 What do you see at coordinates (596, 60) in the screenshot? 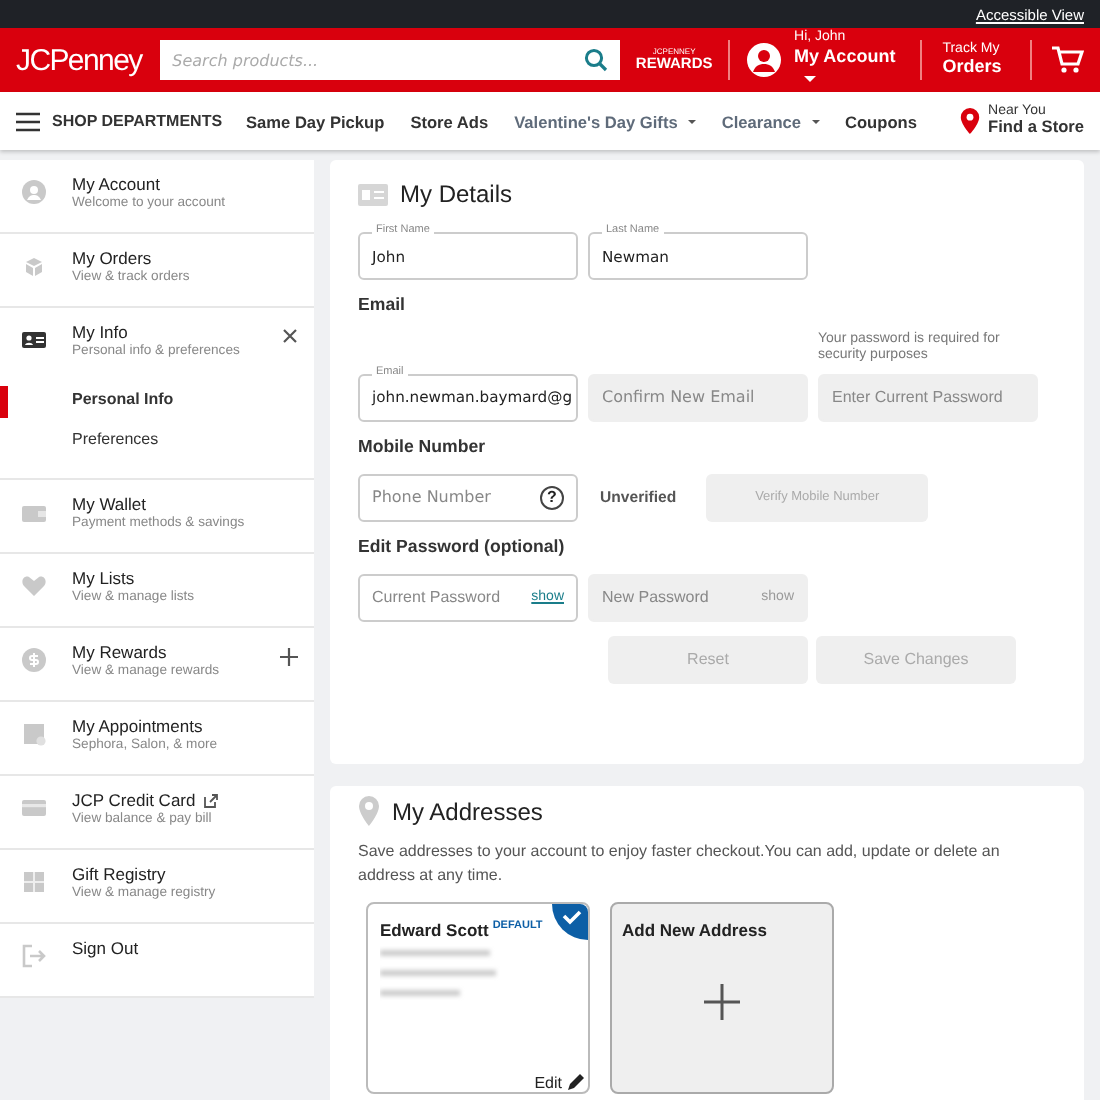
I see `search-icon` at bounding box center [596, 60].